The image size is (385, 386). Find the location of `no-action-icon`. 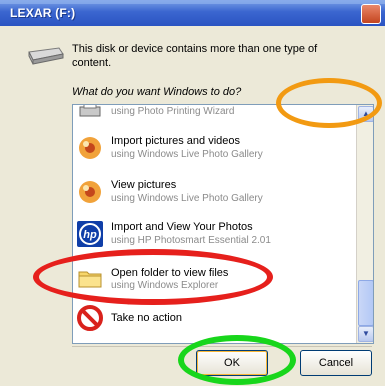

no-action-icon is located at coordinates (90, 318).